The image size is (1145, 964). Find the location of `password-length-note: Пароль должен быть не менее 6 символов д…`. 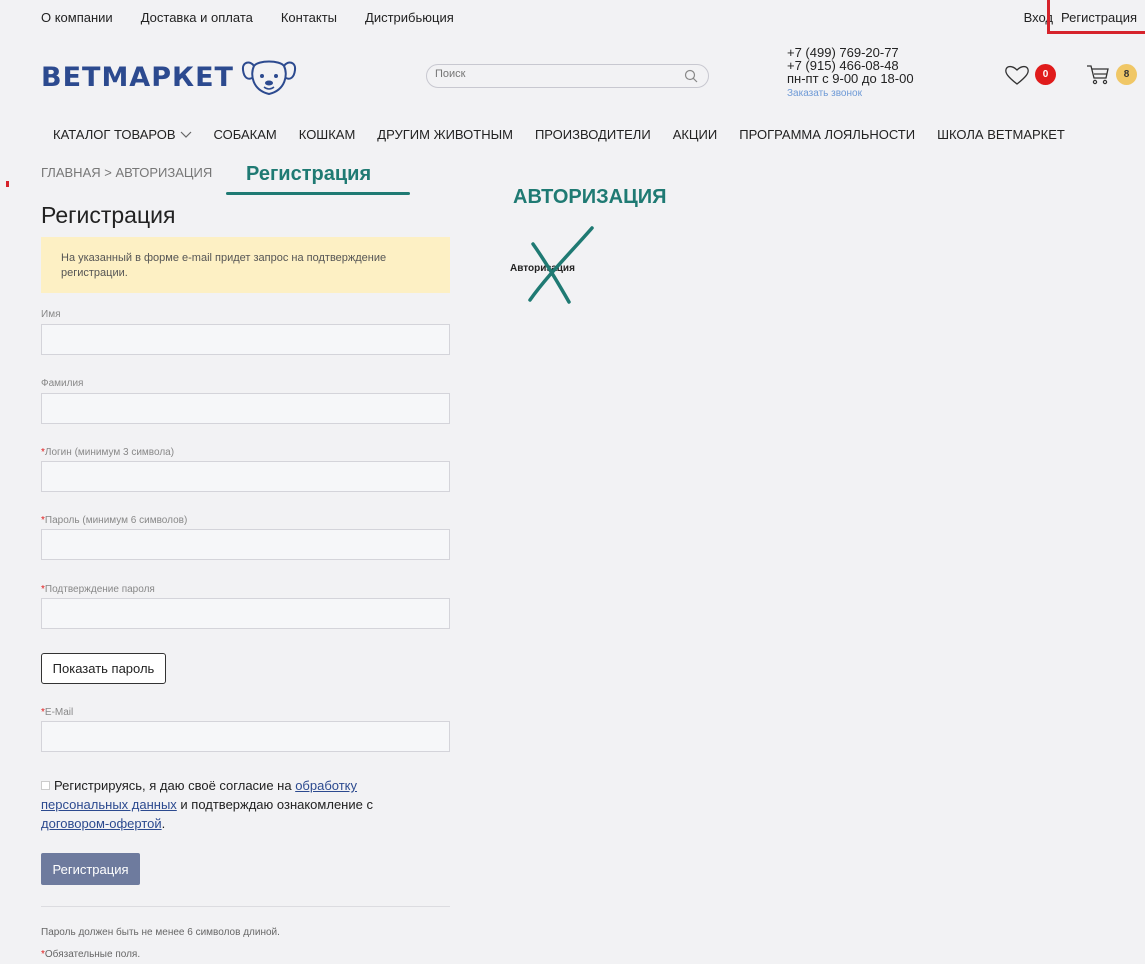

password-length-note: Пароль должен быть не менее 6 символов д… is located at coordinates (160, 932).